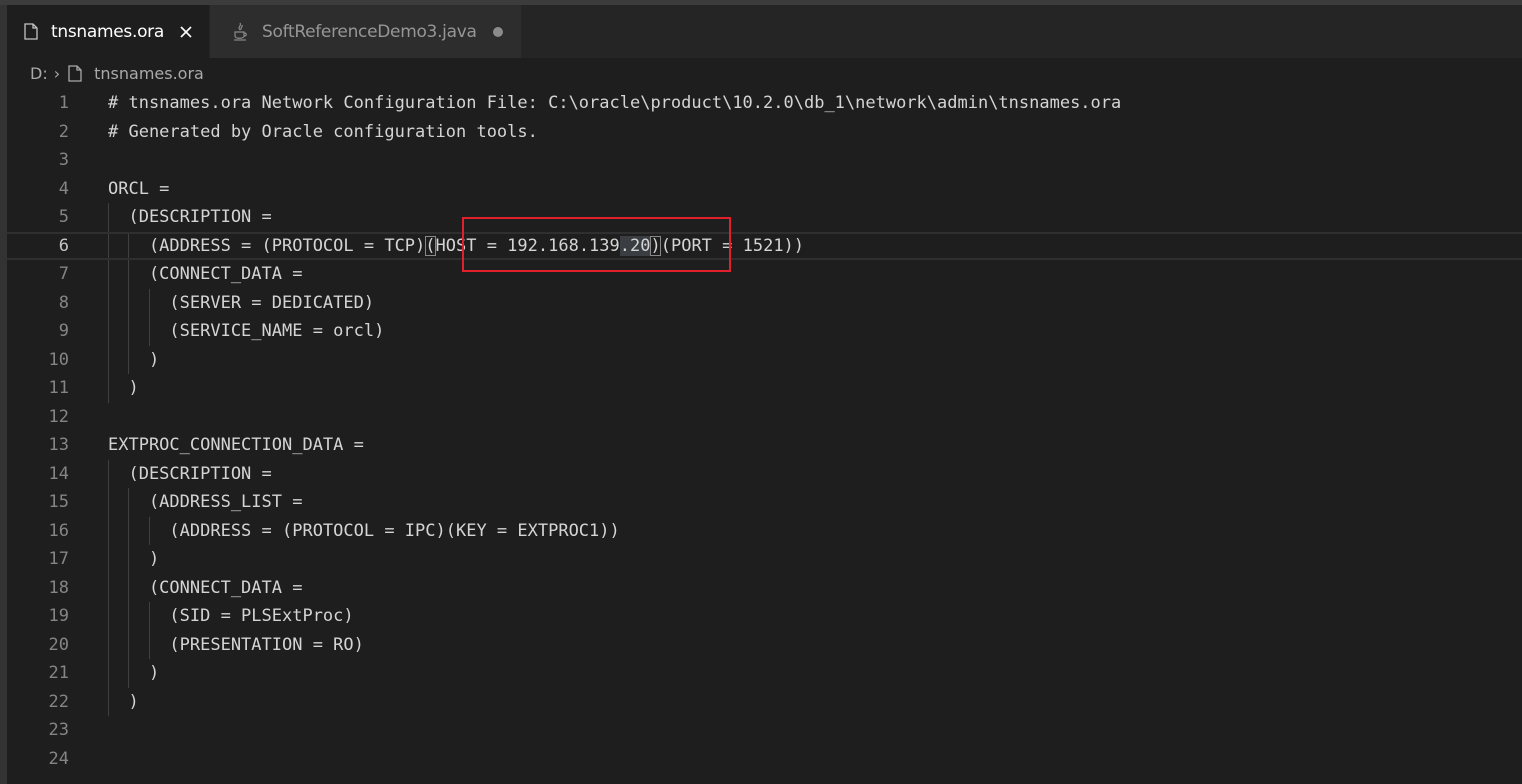  What do you see at coordinates (246, 331) in the screenshot?
I see `code-text: (SERVICE_NAME = orcl)` at bounding box center [246, 331].